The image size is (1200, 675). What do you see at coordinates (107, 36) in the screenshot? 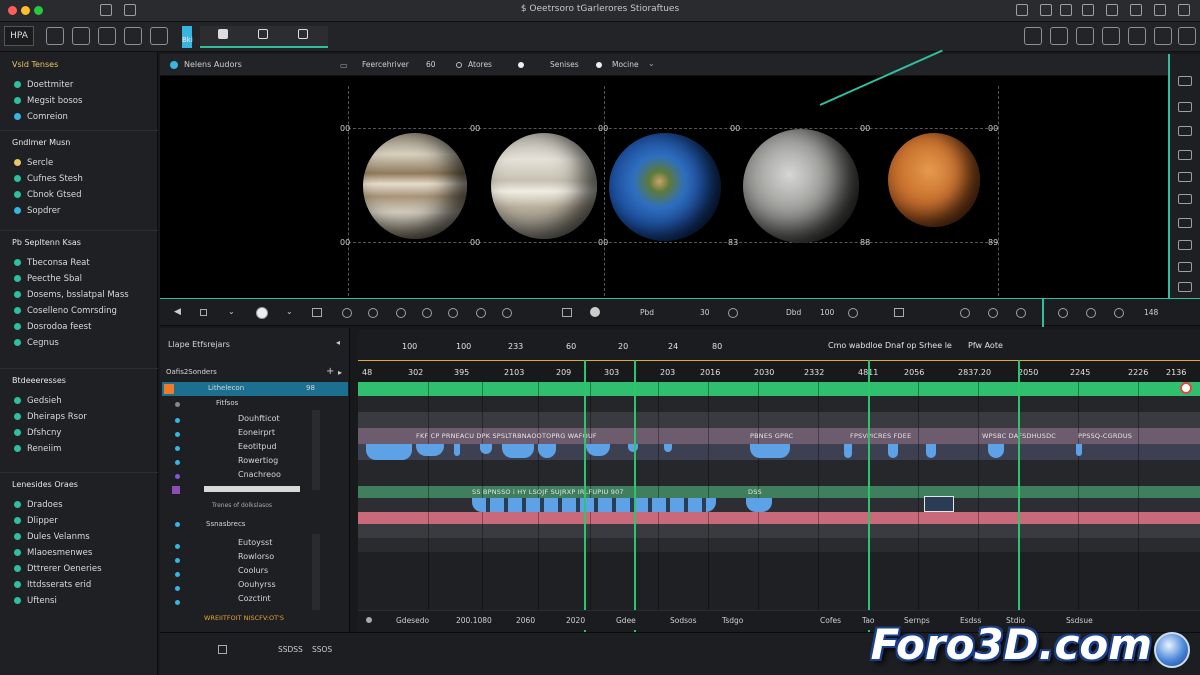
I see `folder-icon` at bounding box center [107, 36].